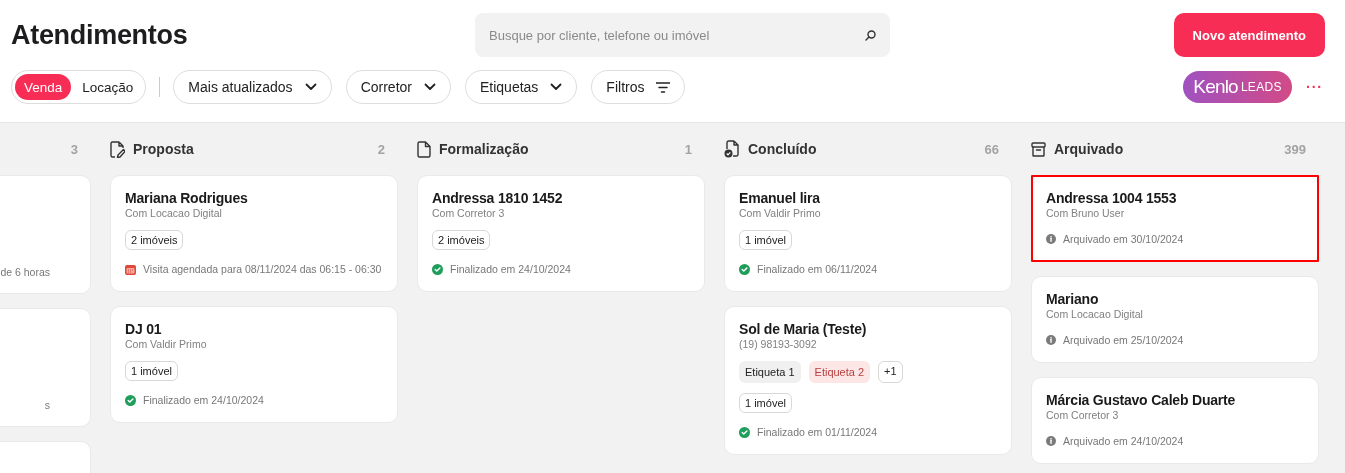  What do you see at coordinates (1237, 87) in the screenshot?
I see `leads-badge: Kenlo LEADS` at bounding box center [1237, 87].